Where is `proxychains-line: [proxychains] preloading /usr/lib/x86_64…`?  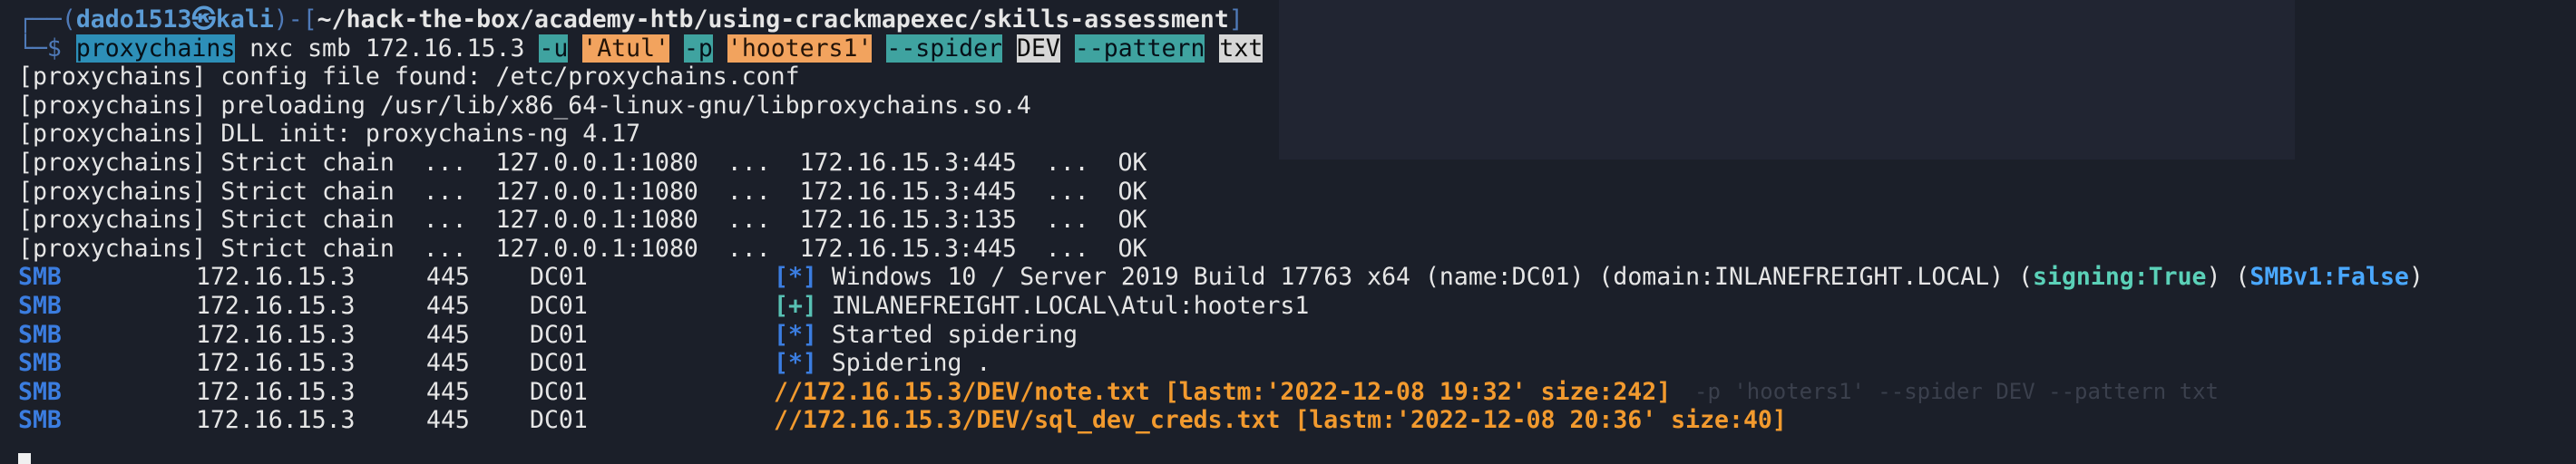 proxychains-line: [proxychains] preloading /usr/lib/x86_64… is located at coordinates (524, 105).